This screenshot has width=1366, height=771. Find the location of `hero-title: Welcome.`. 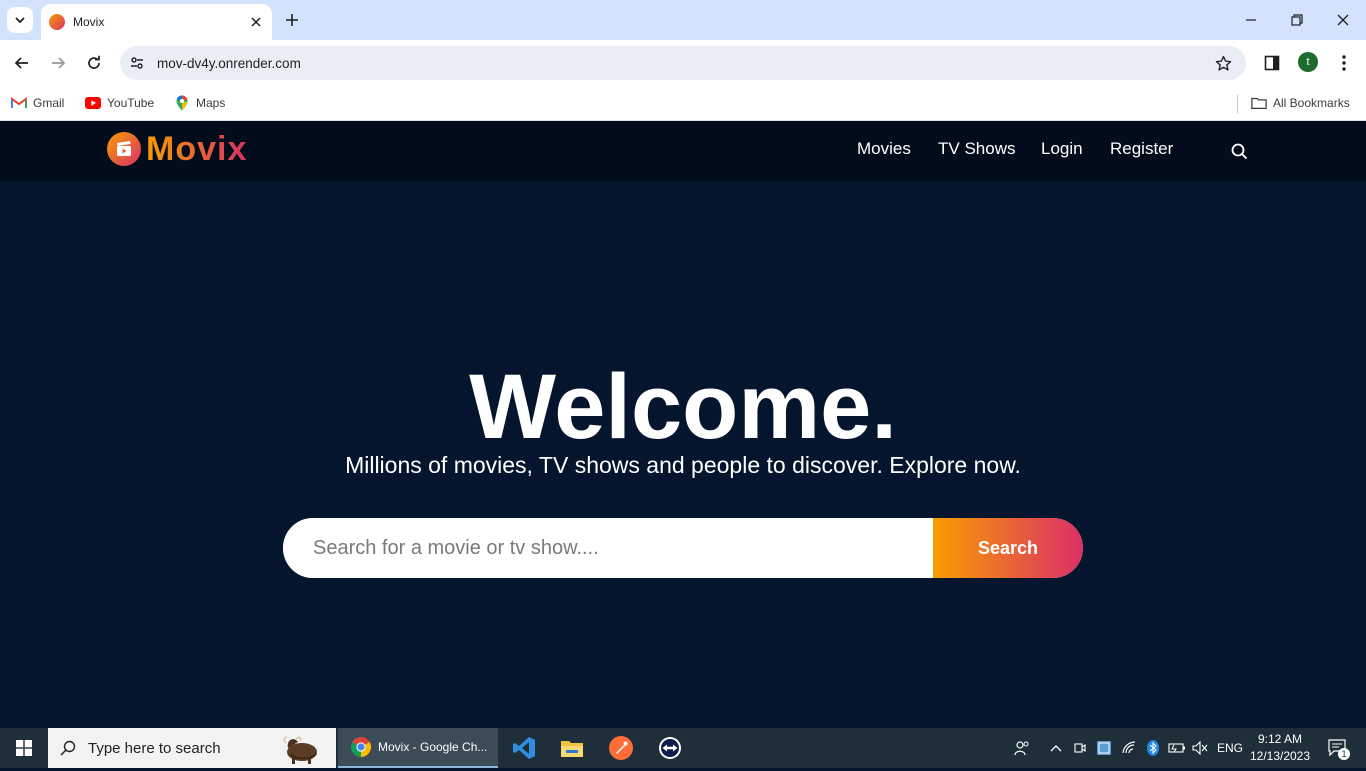

hero-title: Welcome. is located at coordinates (683, 407).